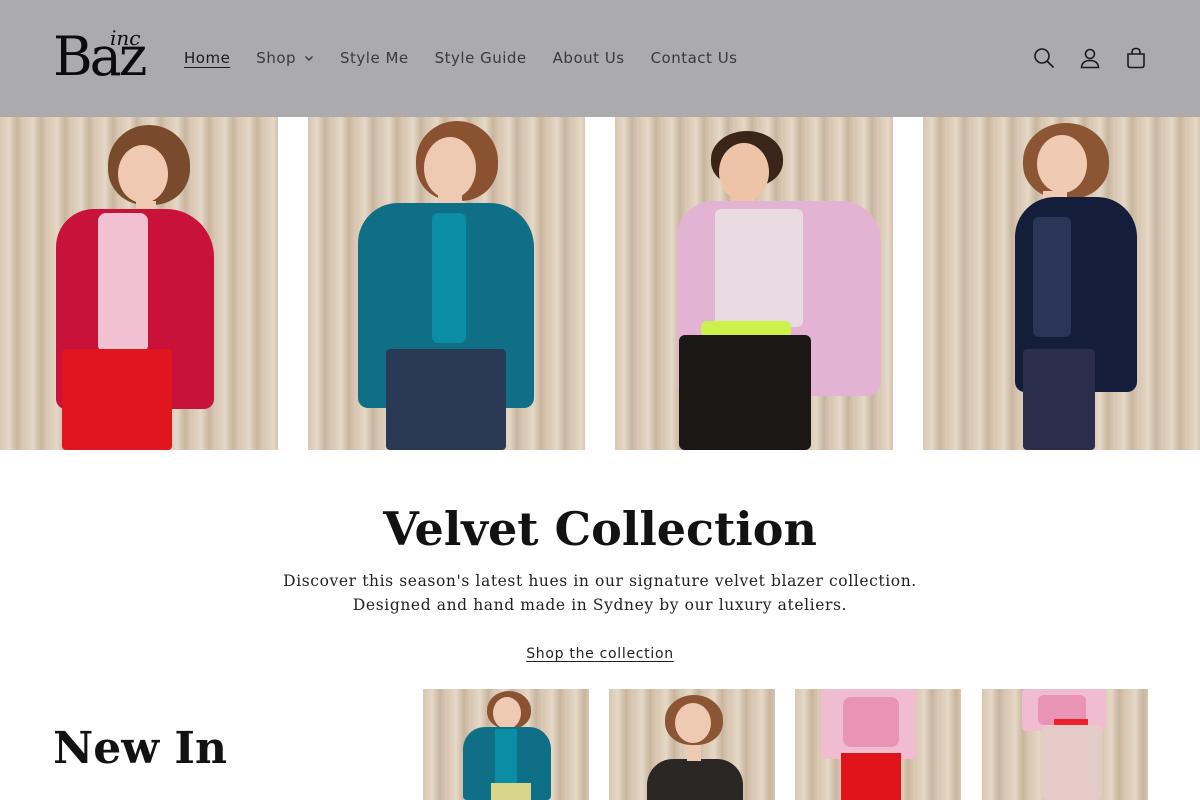 The image size is (1200, 800). What do you see at coordinates (140, 748) in the screenshot?
I see `new-in-title: New In` at bounding box center [140, 748].